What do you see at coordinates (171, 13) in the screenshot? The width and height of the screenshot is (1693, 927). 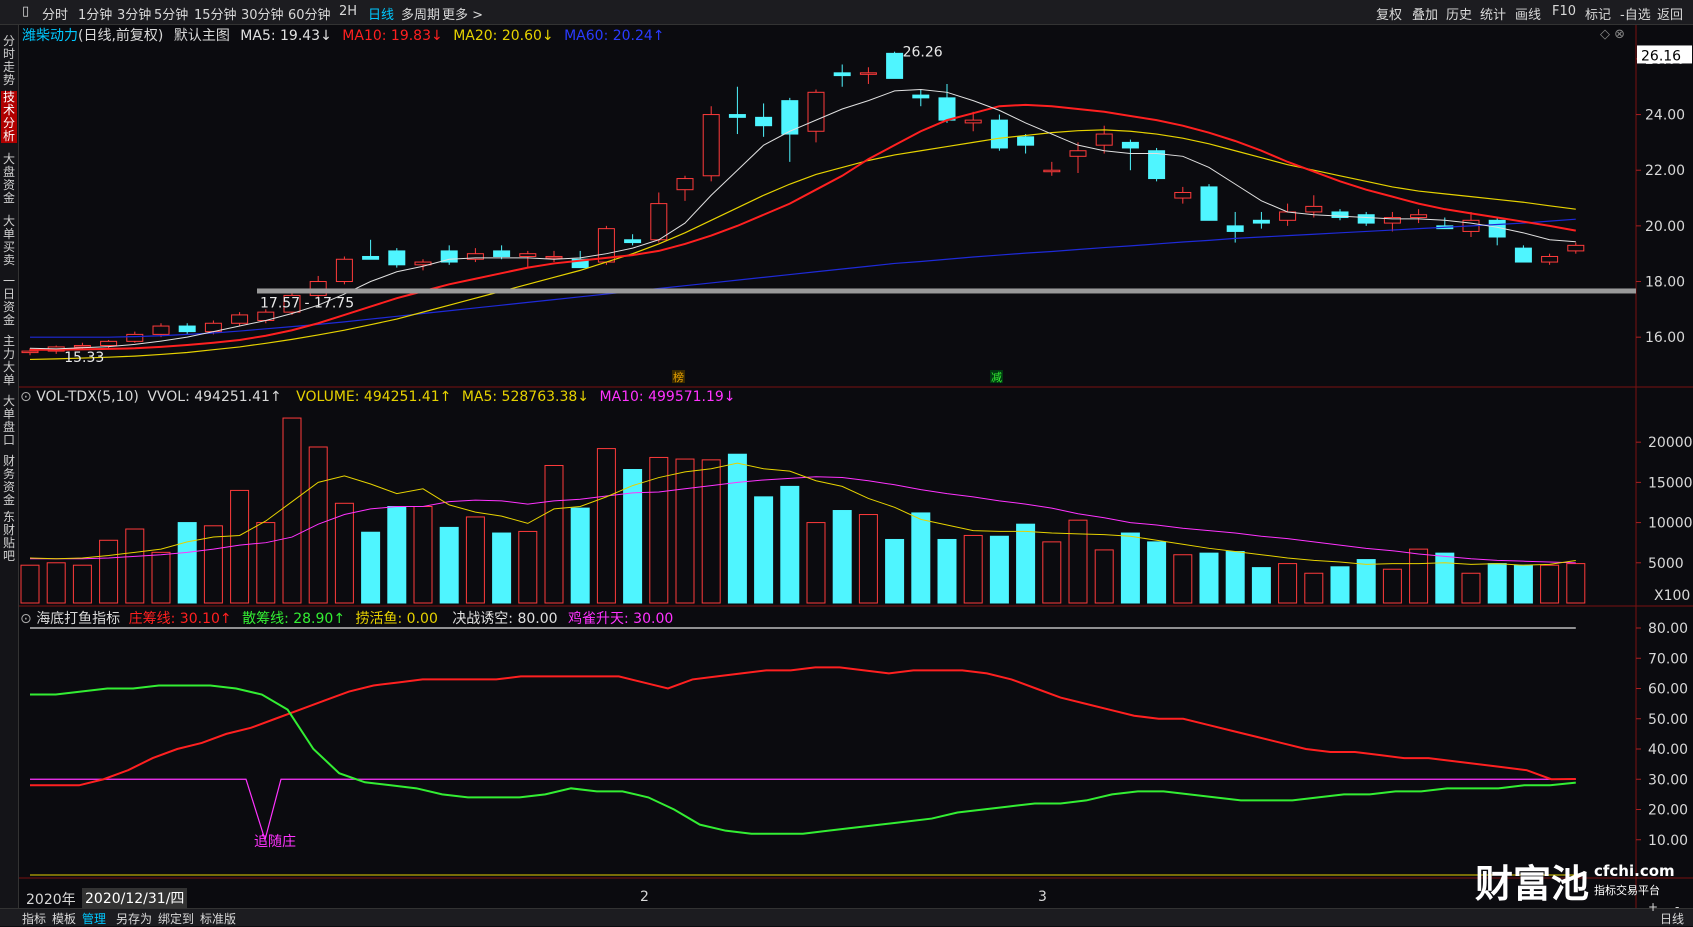 I see `period-tab-3: 5分钟` at bounding box center [171, 13].